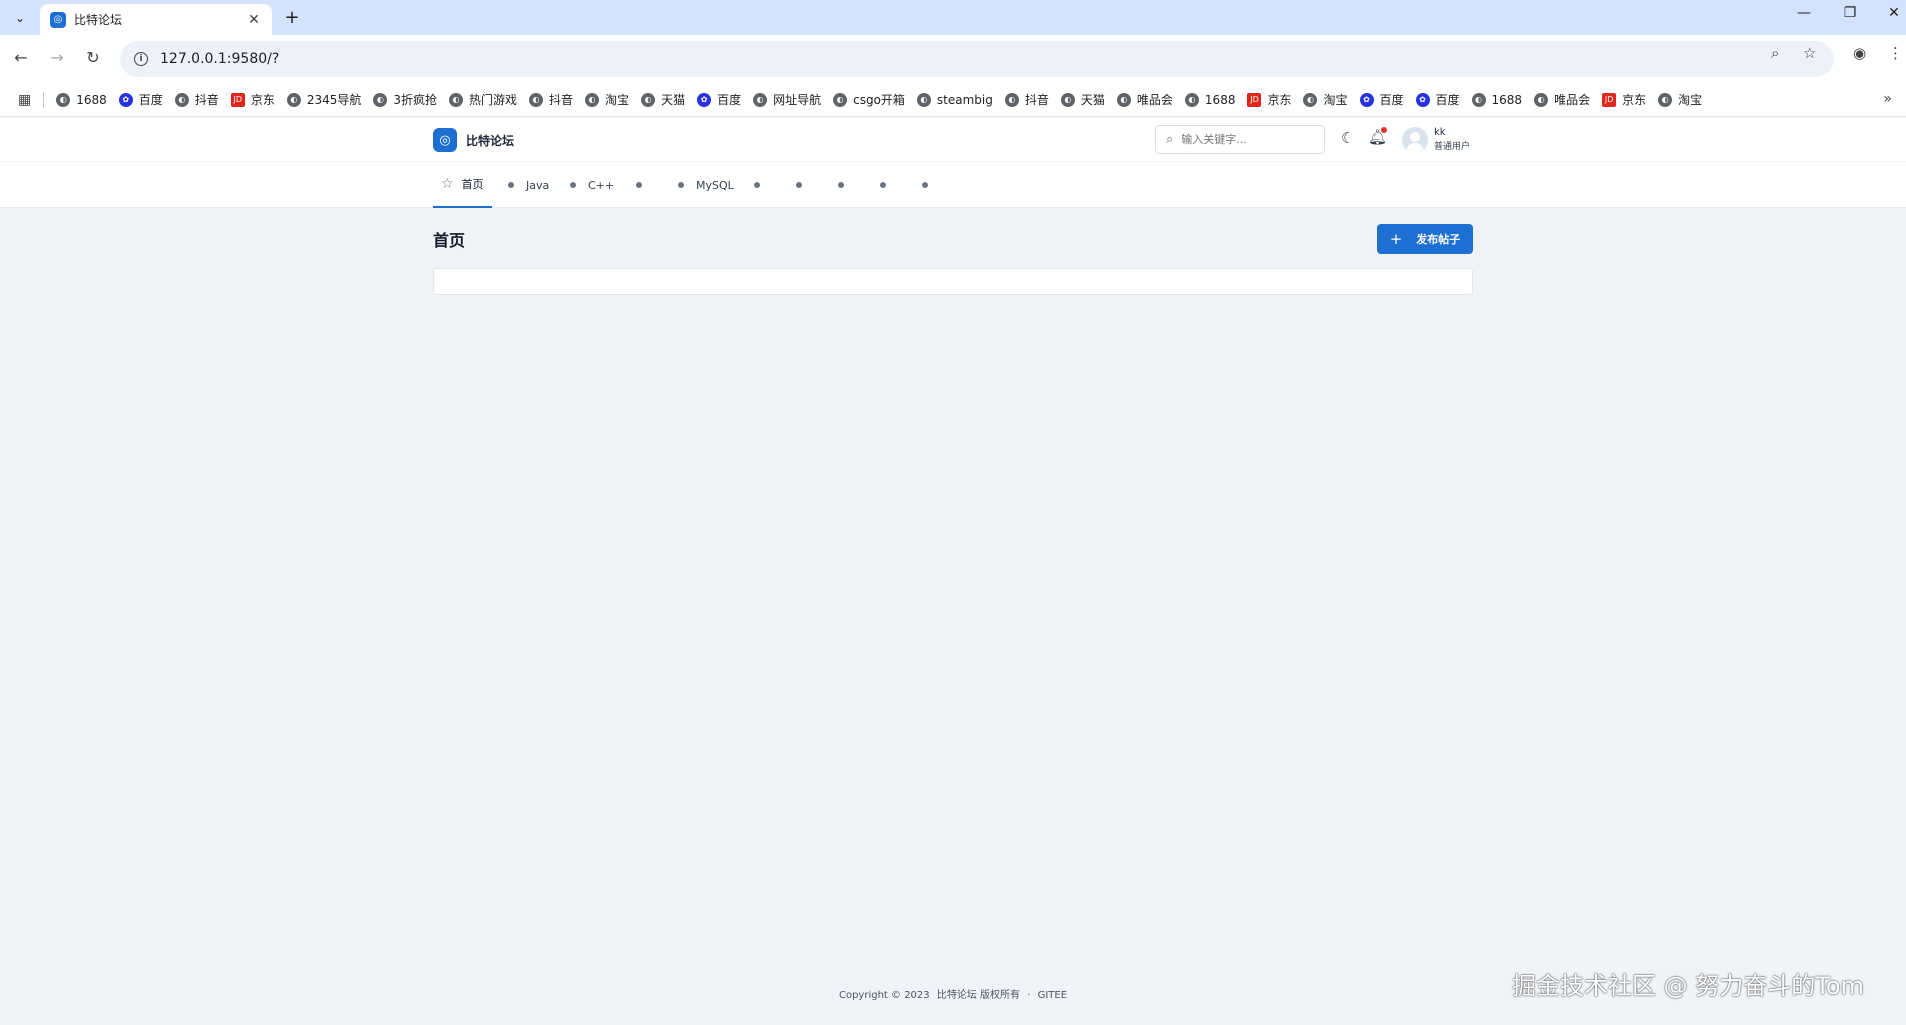 The image size is (1906, 1025). I want to click on profile-icon: ◉, so click(1859, 53).